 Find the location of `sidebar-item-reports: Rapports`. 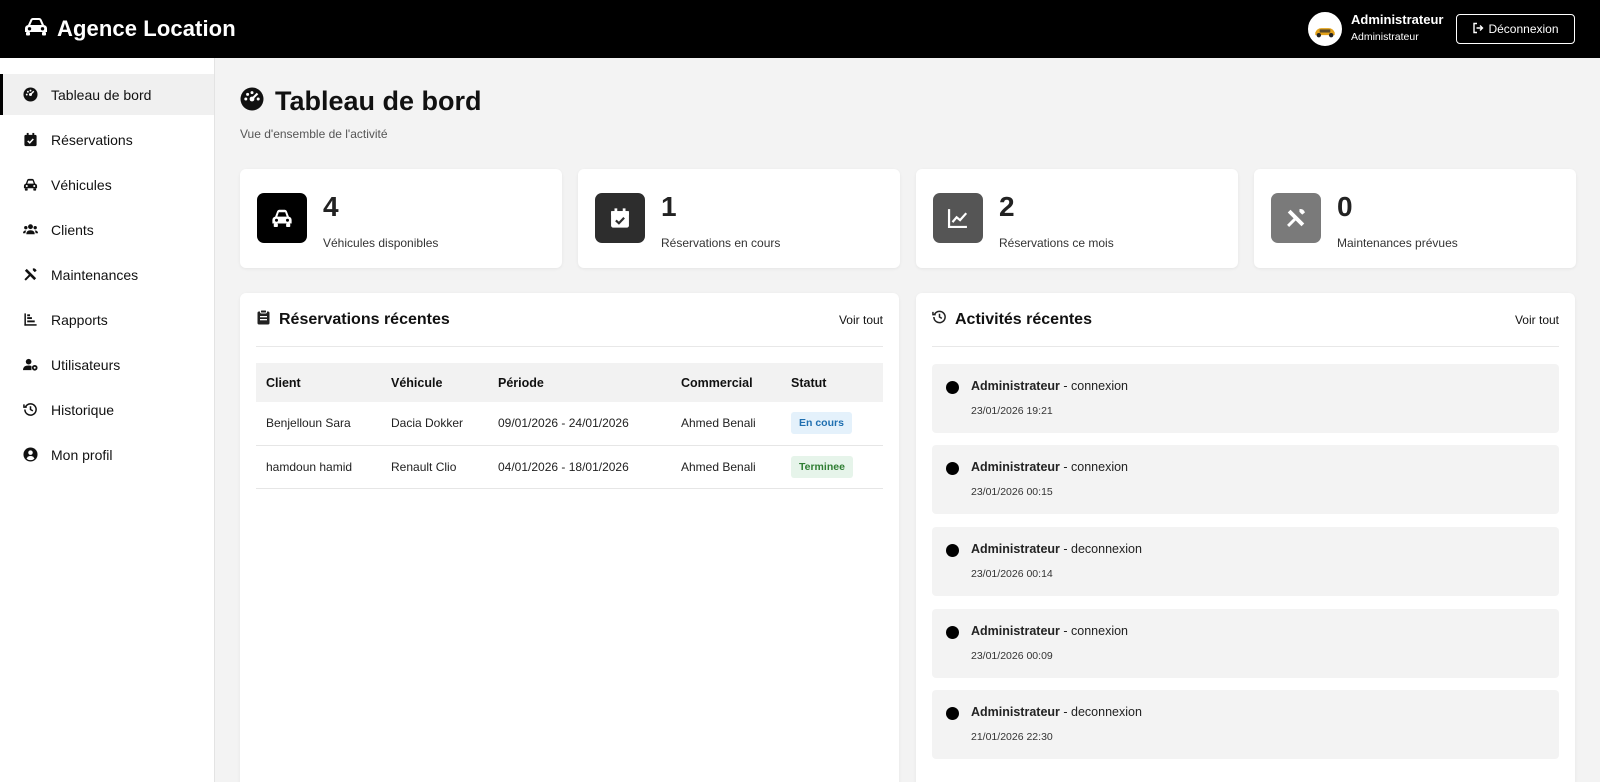

sidebar-item-reports: Rapports is located at coordinates (107, 319).